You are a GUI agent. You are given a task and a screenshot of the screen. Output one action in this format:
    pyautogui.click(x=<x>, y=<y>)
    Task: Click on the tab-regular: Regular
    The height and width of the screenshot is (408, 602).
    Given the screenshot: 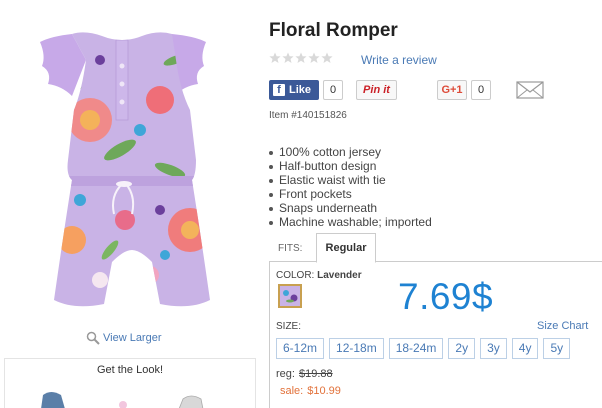 What is the action you would take?
    pyautogui.click(x=346, y=248)
    